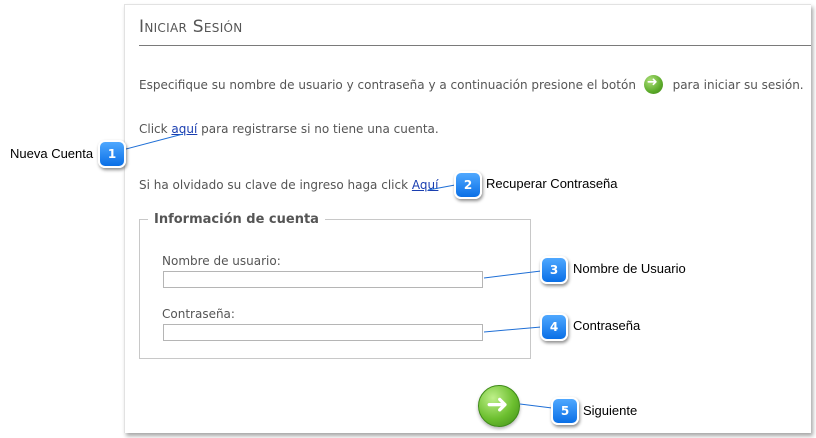  What do you see at coordinates (610, 410) in the screenshot?
I see `callout-label-5: Siguiente` at bounding box center [610, 410].